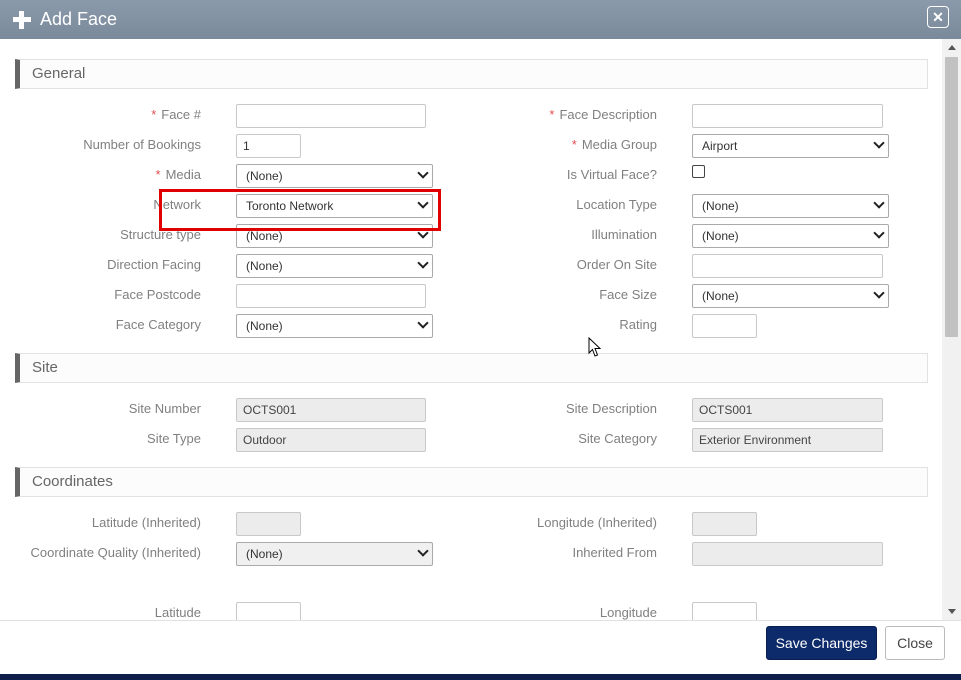 Image resolution: width=961 pixels, height=680 pixels. I want to click on site-description-field: OCTS001, so click(787, 410).